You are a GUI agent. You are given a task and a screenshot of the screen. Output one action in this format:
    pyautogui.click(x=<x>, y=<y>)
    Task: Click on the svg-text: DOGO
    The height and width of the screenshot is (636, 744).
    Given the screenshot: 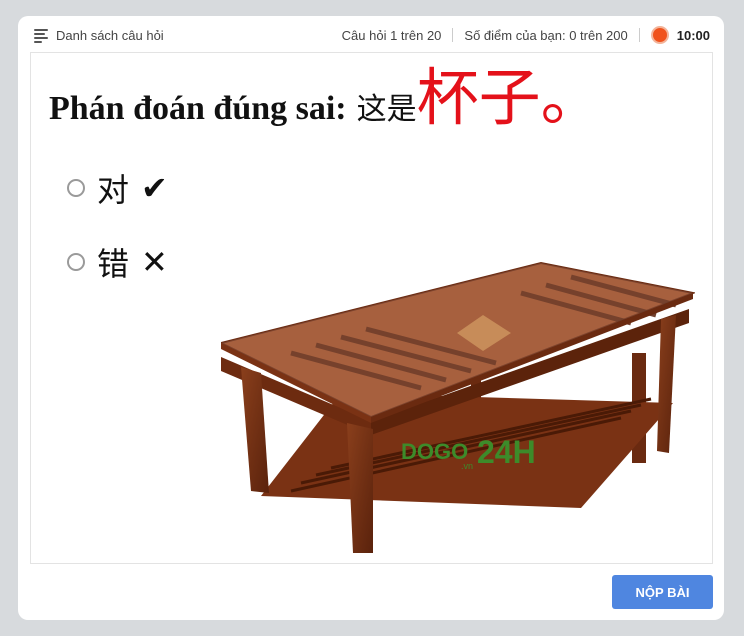 What is the action you would take?
    pyautogui.click(x=434, y=451)
    